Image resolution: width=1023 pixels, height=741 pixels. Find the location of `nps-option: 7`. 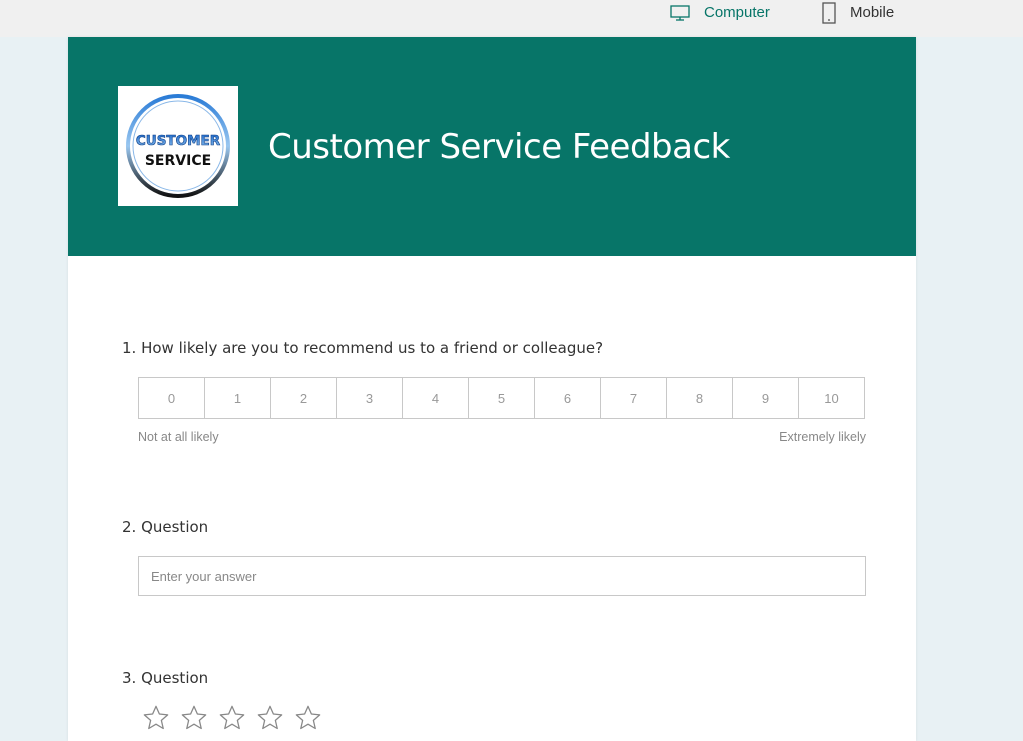

nps-option: 7 is located at coordinates (634, 398).